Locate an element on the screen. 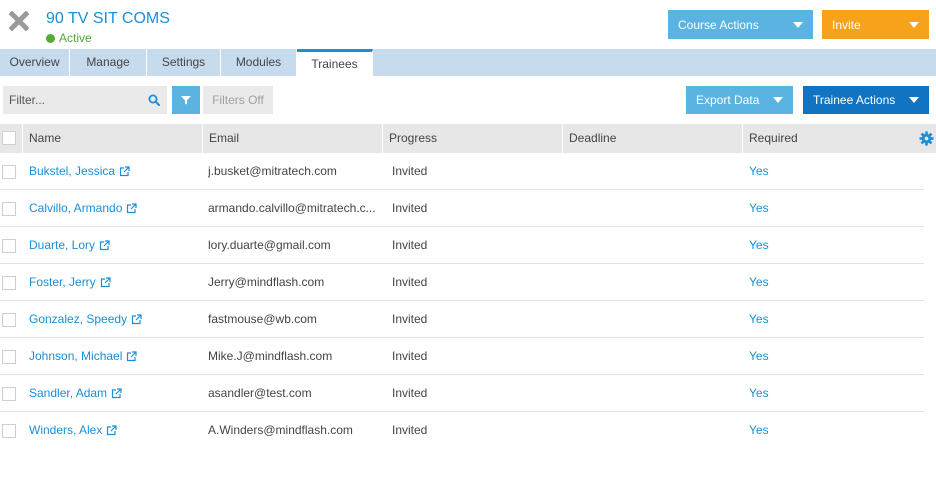 This screenshot has height=477, width=936. trainee-name-link: Winders, Alex is located at coordinates (114, 430).